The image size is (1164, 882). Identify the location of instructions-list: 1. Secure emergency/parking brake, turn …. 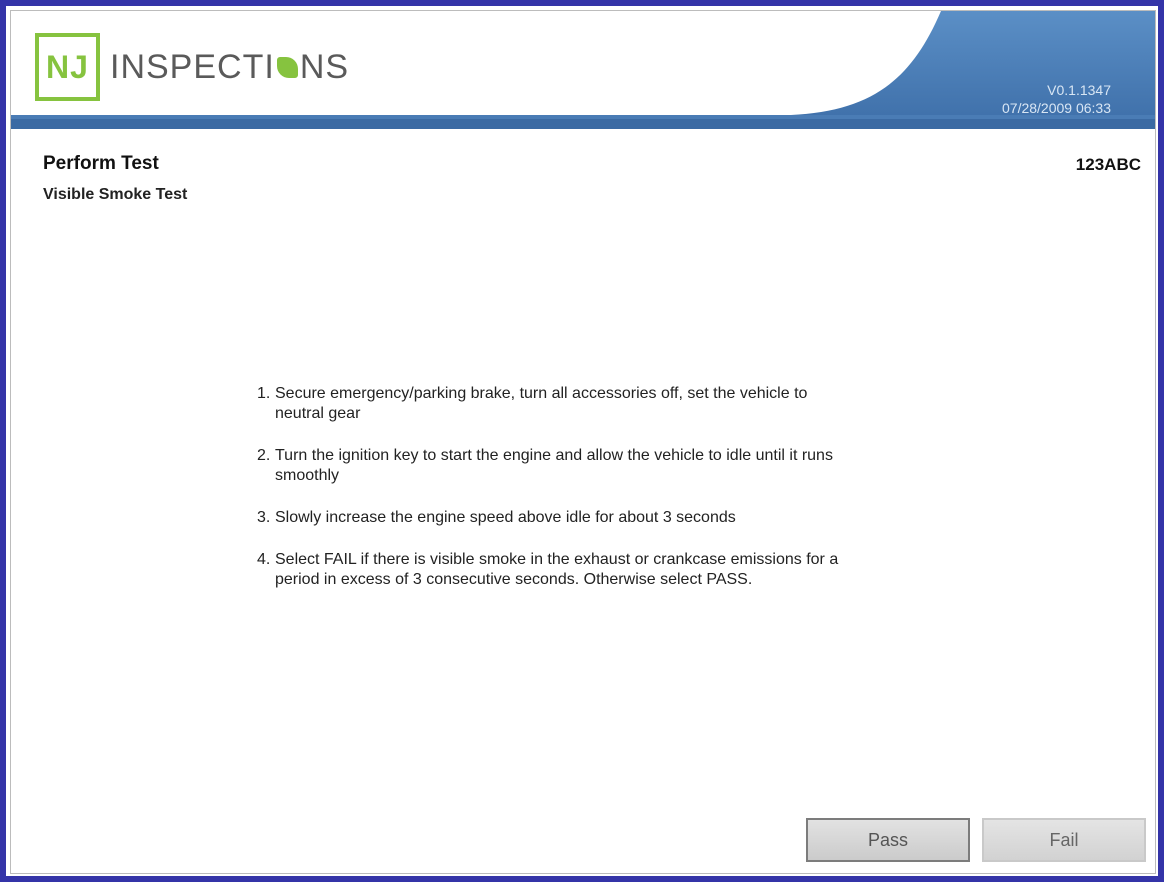
(557, 498).